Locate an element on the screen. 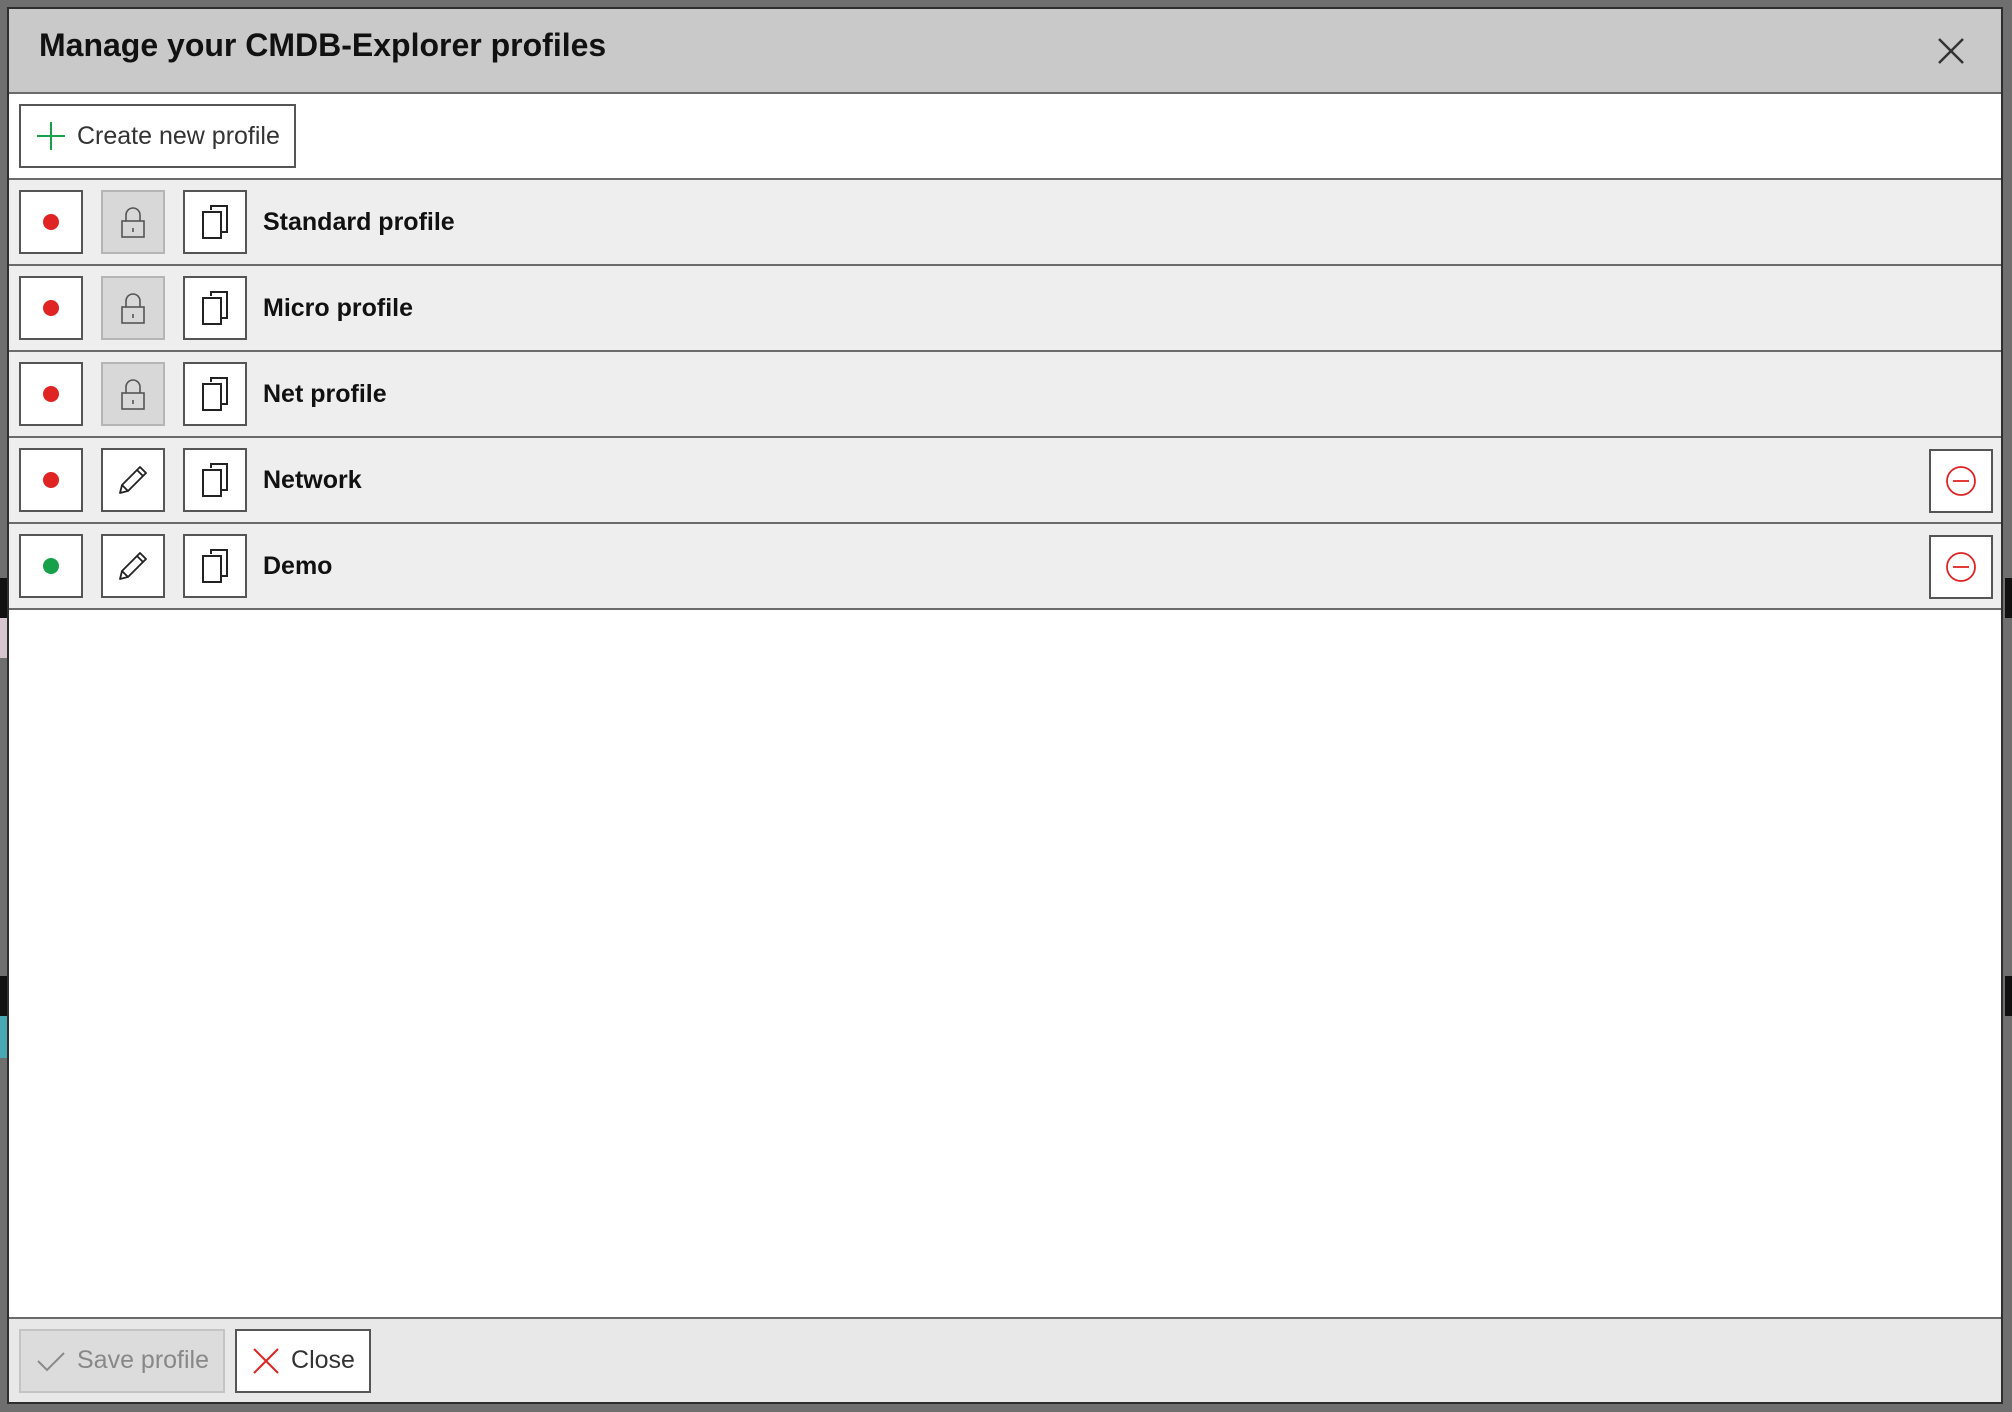 The width and height of the screenshot is (2012, 1412). profile-row: Net profile is located at coordinates (1005, 395).